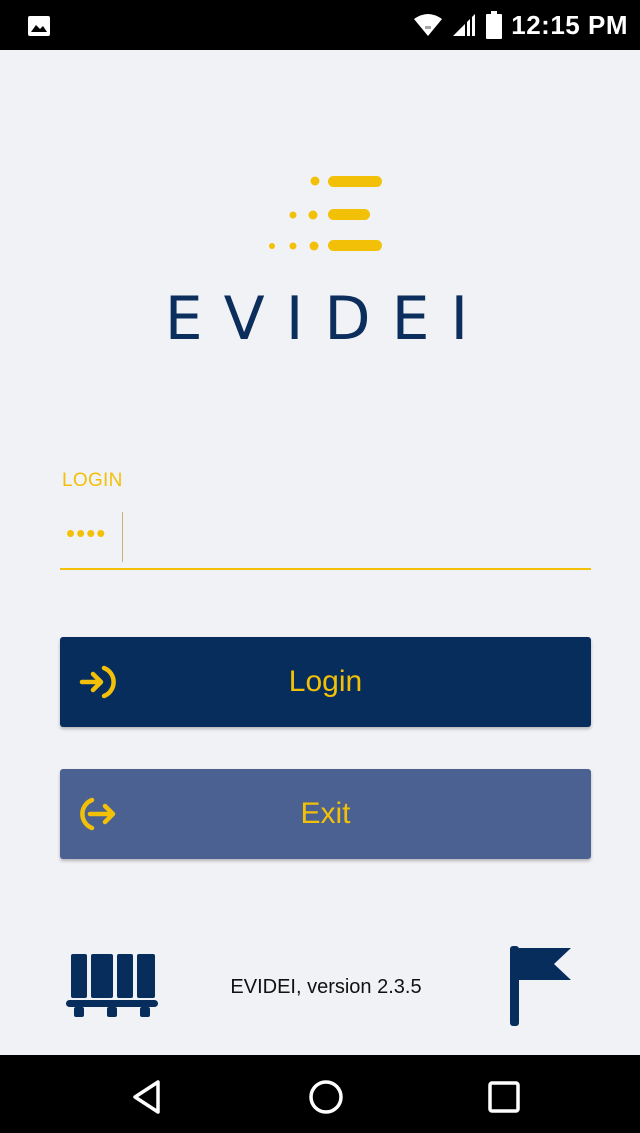  What do you see at coordinates (86, 533) in the screenshot?
I see `login-input-value: ••••` at bounding box center [86, 533].